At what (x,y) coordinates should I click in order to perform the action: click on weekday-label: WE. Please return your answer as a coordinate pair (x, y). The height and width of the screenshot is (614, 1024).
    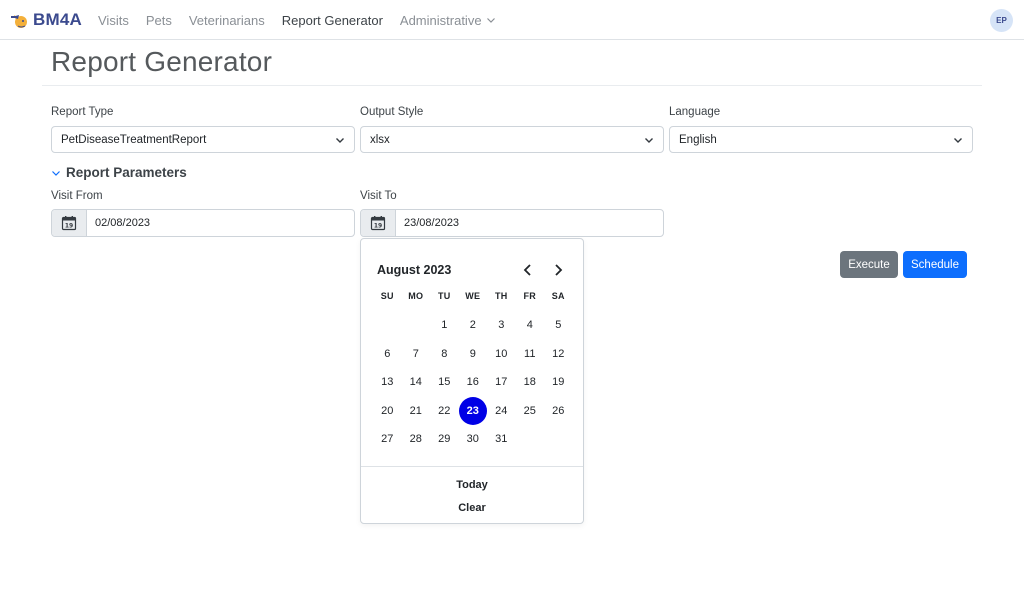
    Looking at the image, I should click on (473, 296).